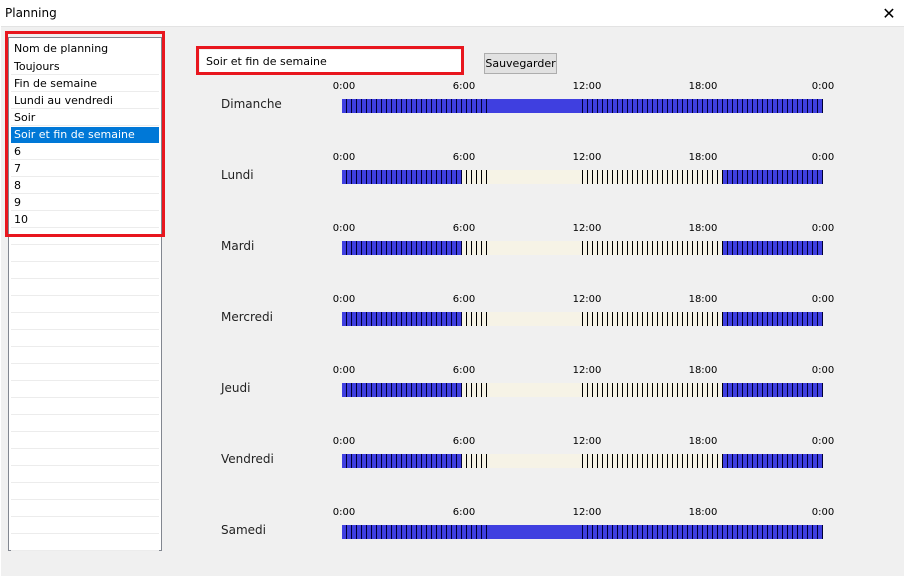  I want to click on title-bar: Planning ✕, so click(452, 13).